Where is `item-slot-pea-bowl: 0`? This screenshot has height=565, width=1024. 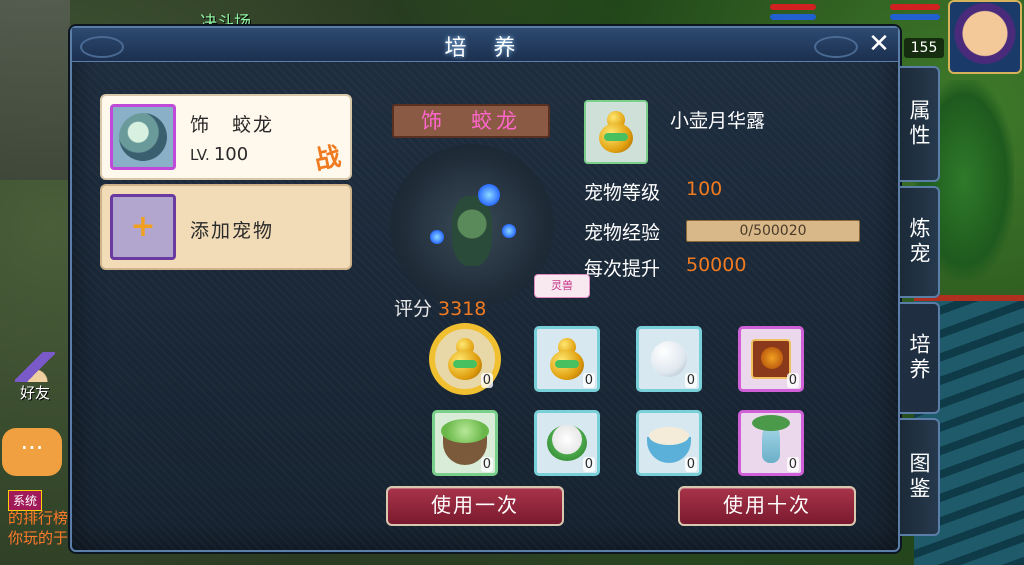
item-slot-pea-bowl: 0 is located at coordinates (465, 443).